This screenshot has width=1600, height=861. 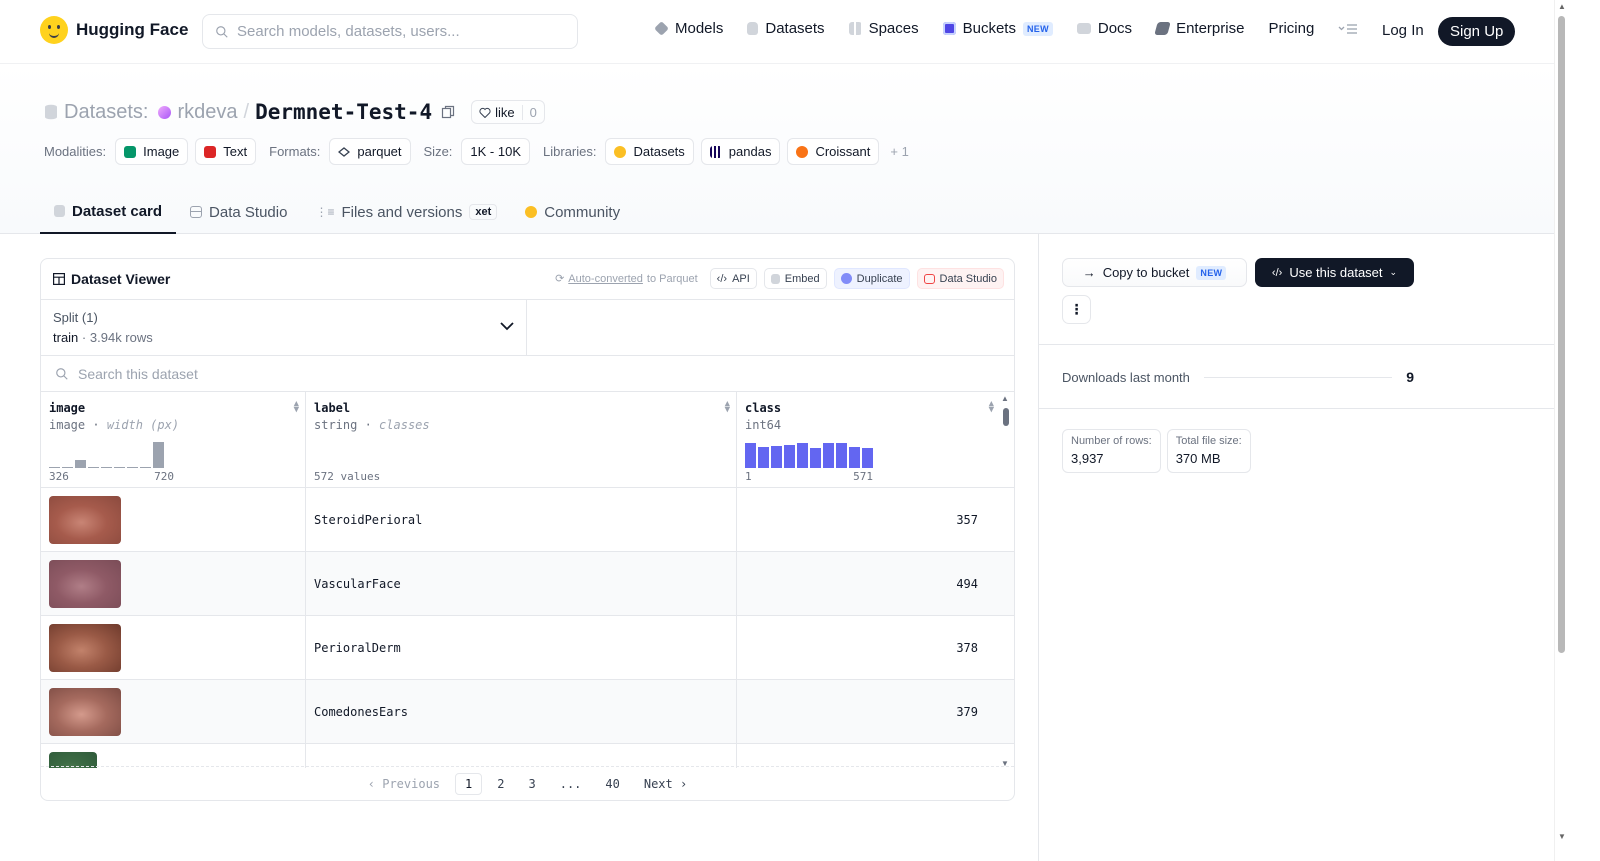 What do you see at coordinates (883, 28) in the screenshot?
I see `nav-spaces: Spaces` at bounding box center [883, 28].